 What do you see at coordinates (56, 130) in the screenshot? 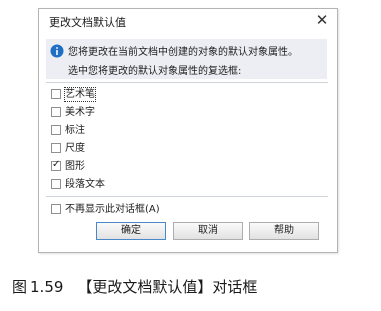
I see `option-callout-checkbox` at bounding box center [56, 130].